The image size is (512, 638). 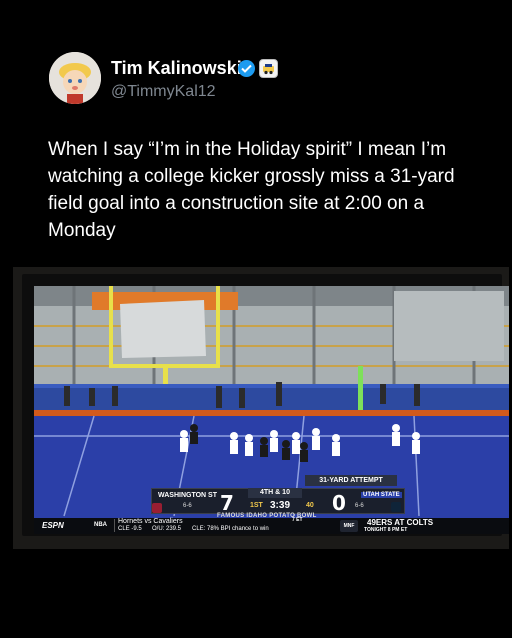 I want to click on game-clock: 3:39, so click(x=280, y=505).